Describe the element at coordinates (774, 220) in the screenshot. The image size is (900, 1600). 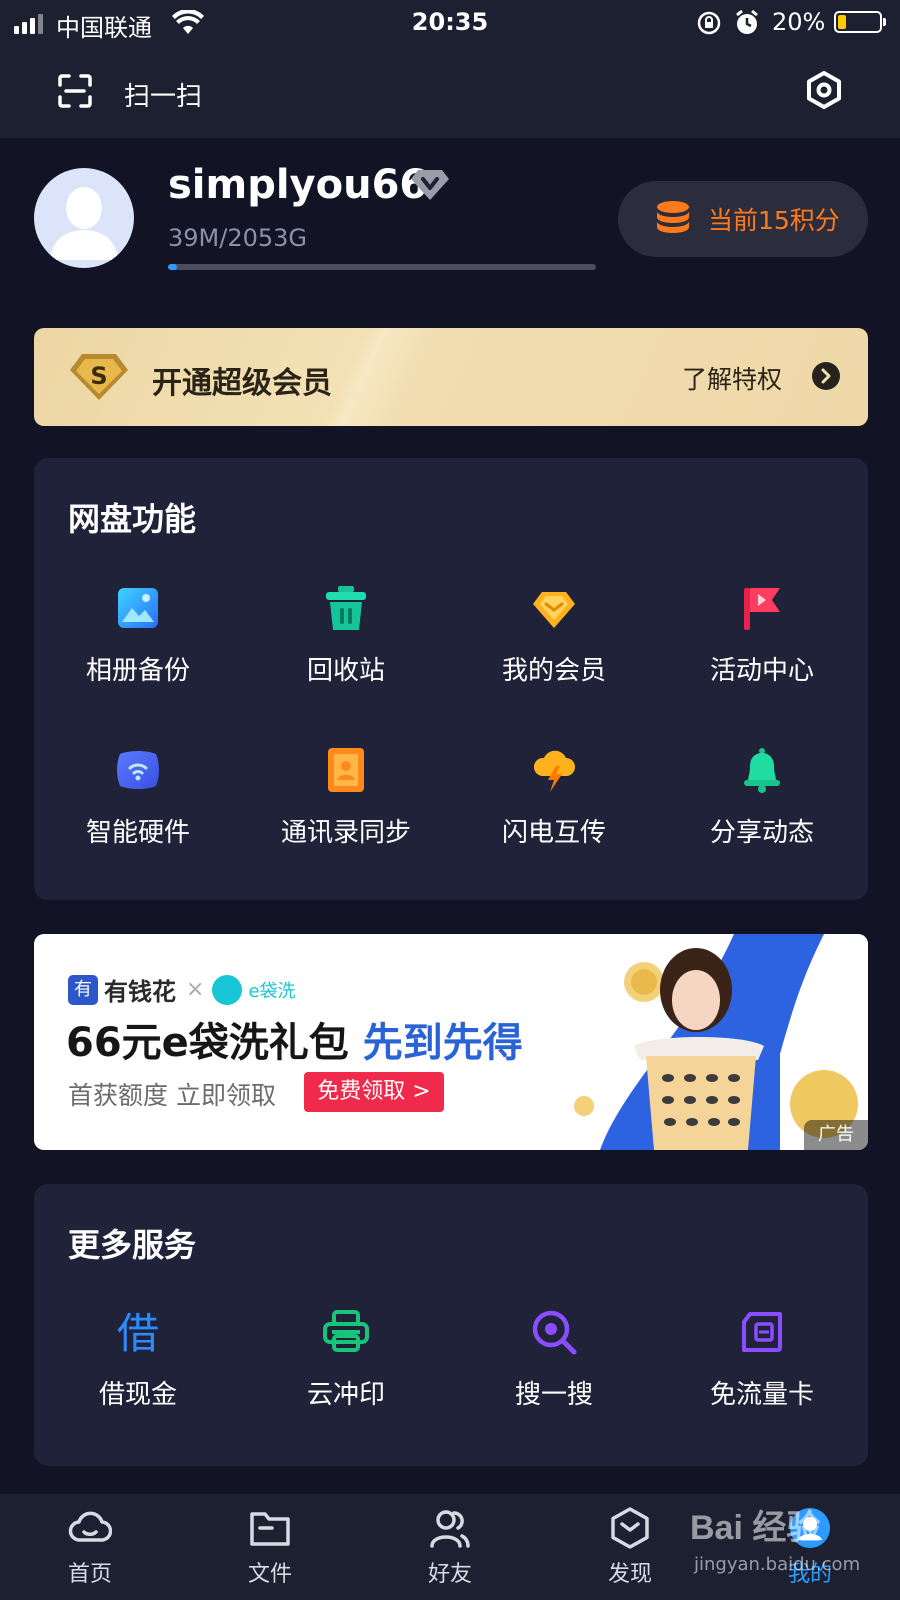
I see `points-label: 当前15积分` at that location.